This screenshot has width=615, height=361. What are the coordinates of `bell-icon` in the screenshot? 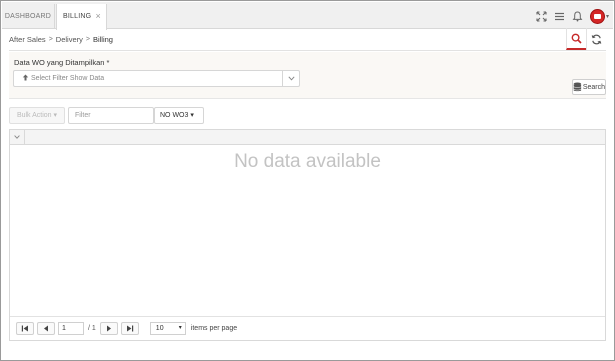 It's located at (577, 16).